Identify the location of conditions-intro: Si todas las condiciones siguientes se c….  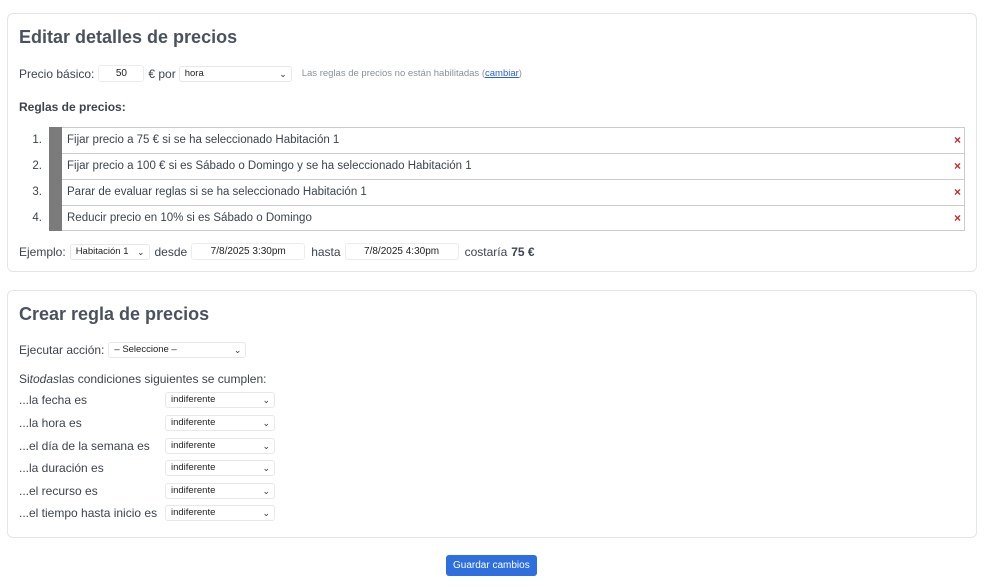
(142, 379).